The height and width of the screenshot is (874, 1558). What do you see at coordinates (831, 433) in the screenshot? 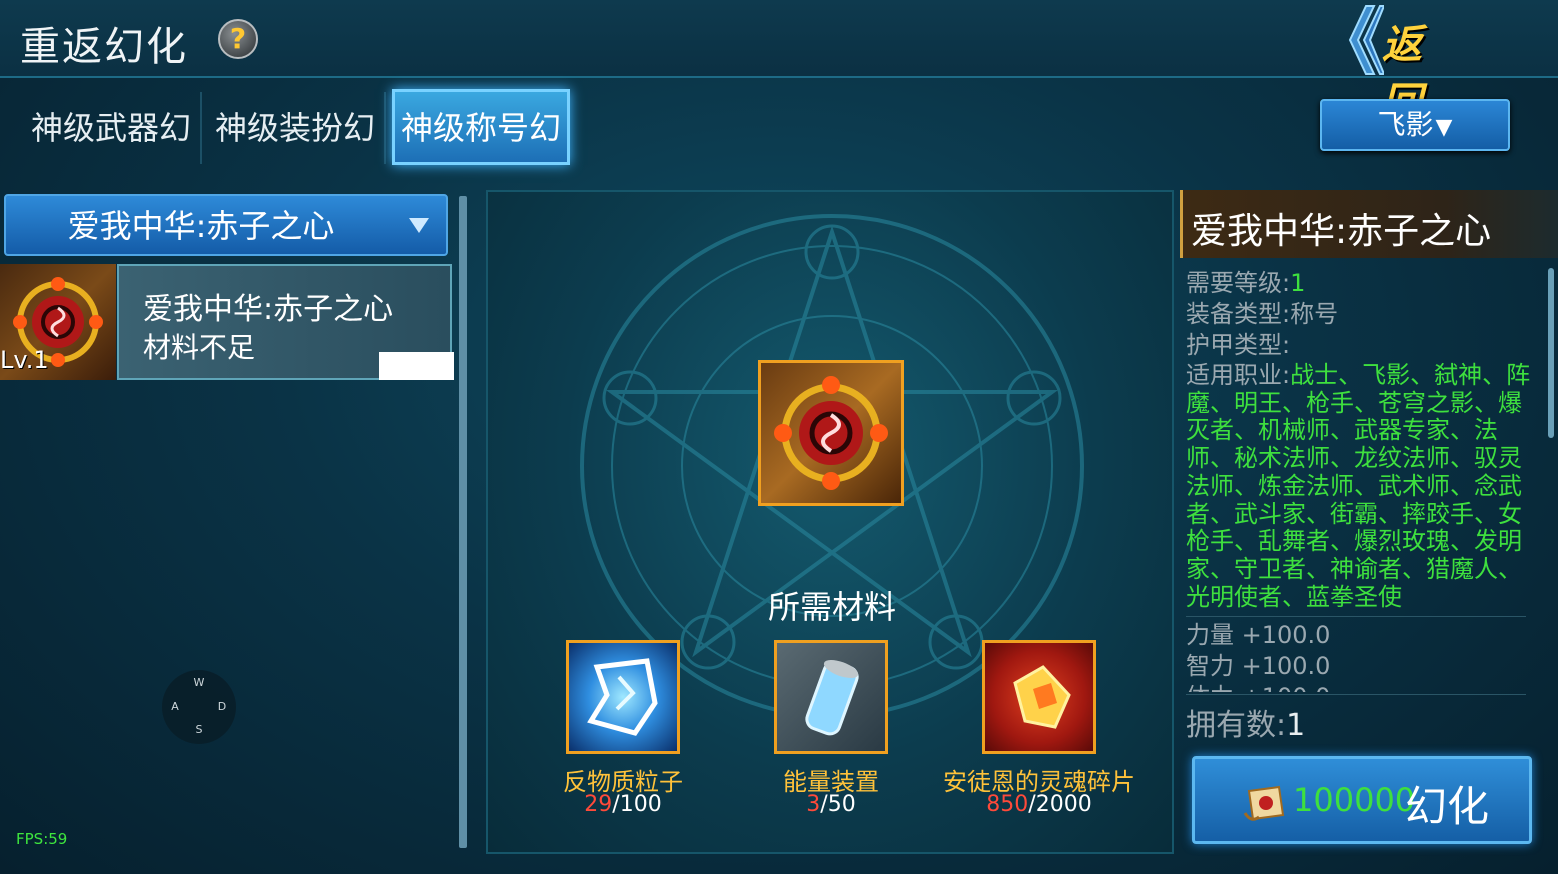
I see `title-badge-icon` at bounding box center [831, 433].